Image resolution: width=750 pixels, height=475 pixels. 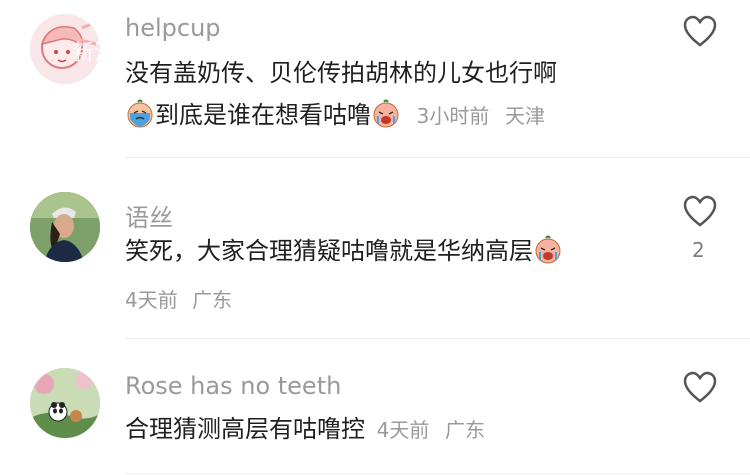 I want to click on painting-avatar-panda-icon, so click(x=65, y=403).